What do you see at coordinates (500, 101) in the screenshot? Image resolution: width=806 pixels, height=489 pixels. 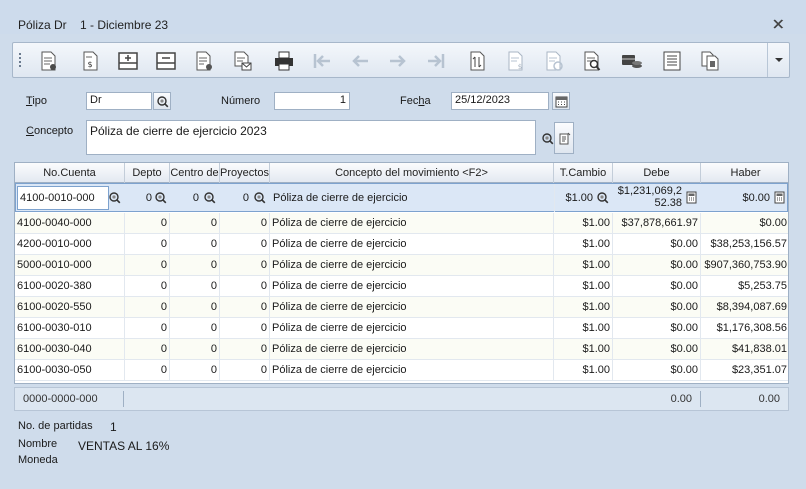 I see `fecha-input: 25/12/2023` at bounding box center [500, 101].